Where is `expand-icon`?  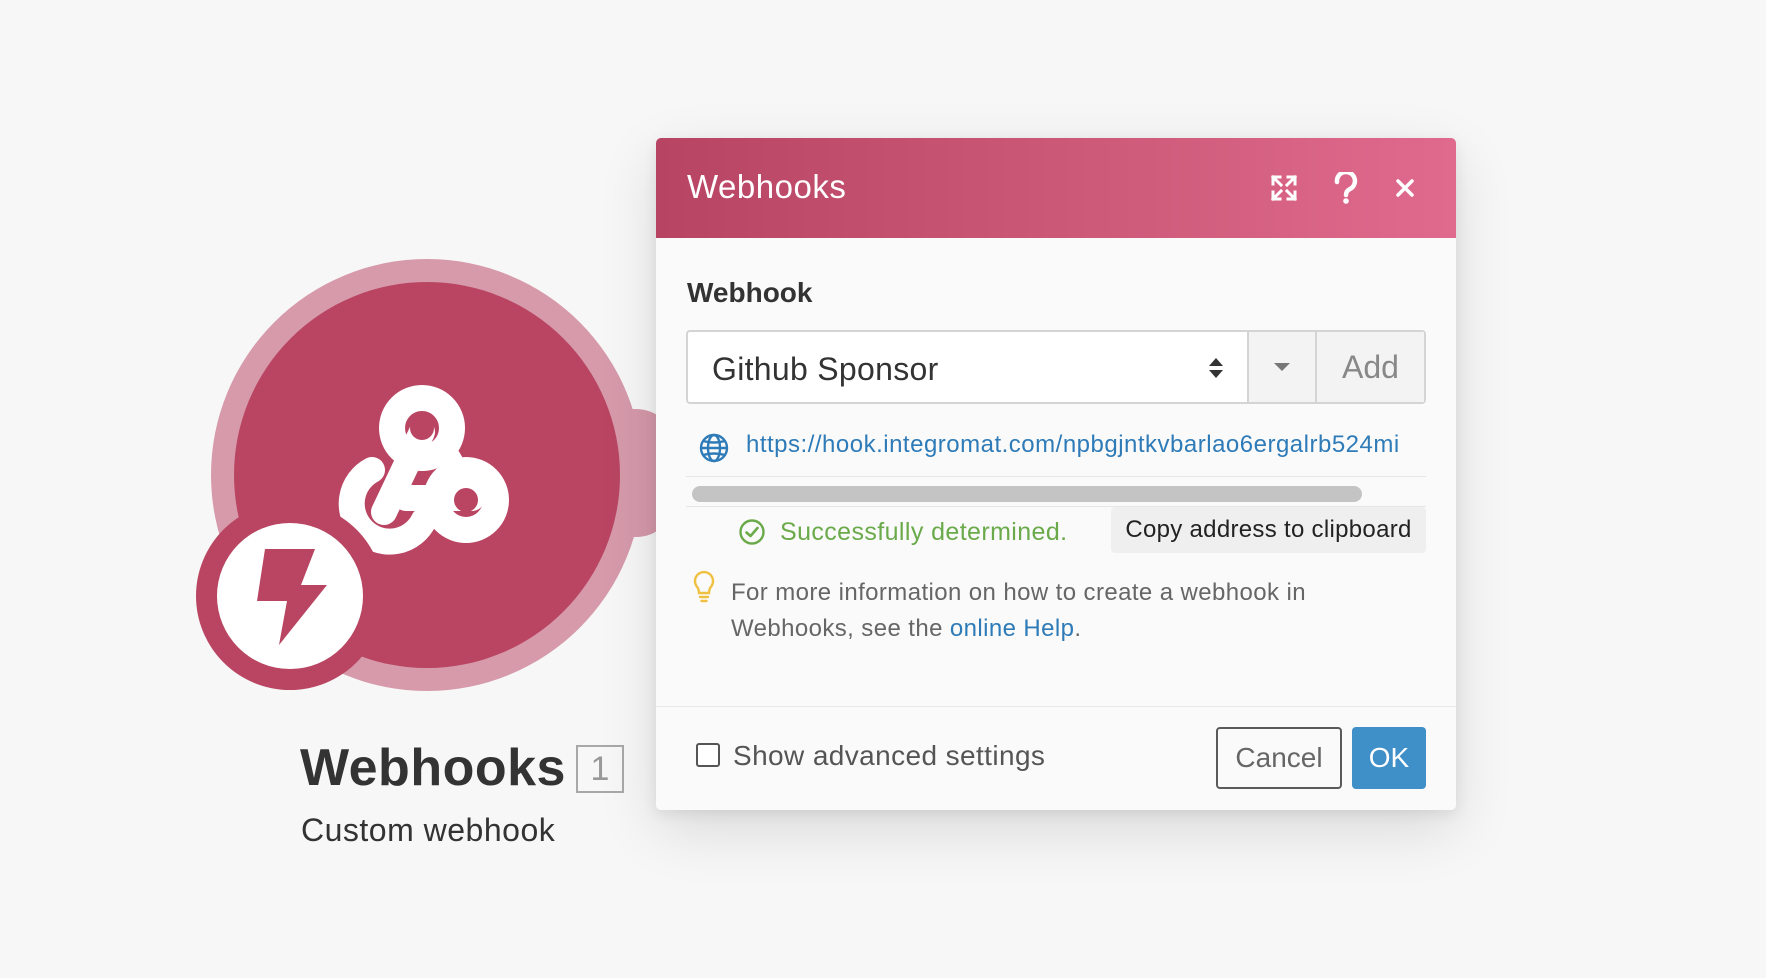
expand-icon is located at coordinates (1284, 188).